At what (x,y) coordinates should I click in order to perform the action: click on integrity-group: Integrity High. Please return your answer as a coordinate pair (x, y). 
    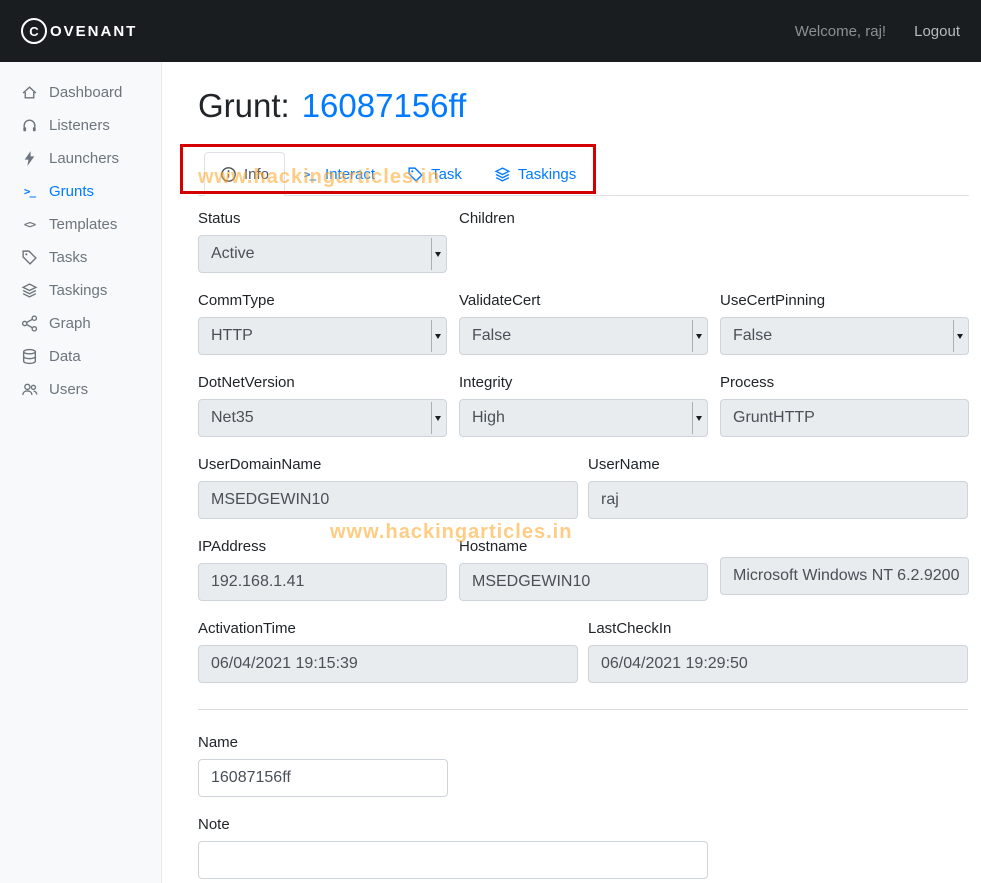
    Looking at the image, I should click on (583, 405).